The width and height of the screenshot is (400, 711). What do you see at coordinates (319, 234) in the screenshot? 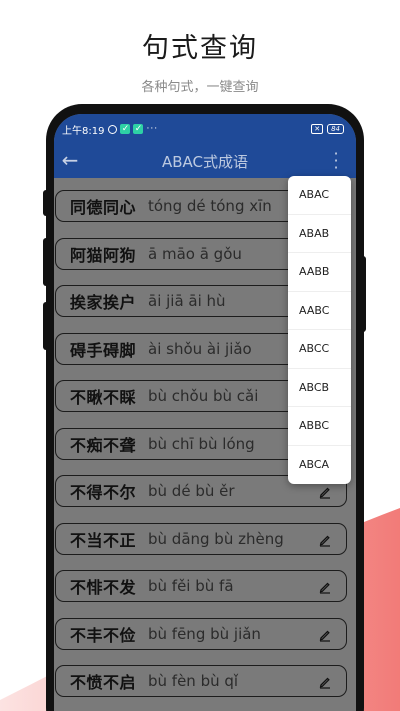
I see `menu-item: ABAB` at bounding box center [319, 234].